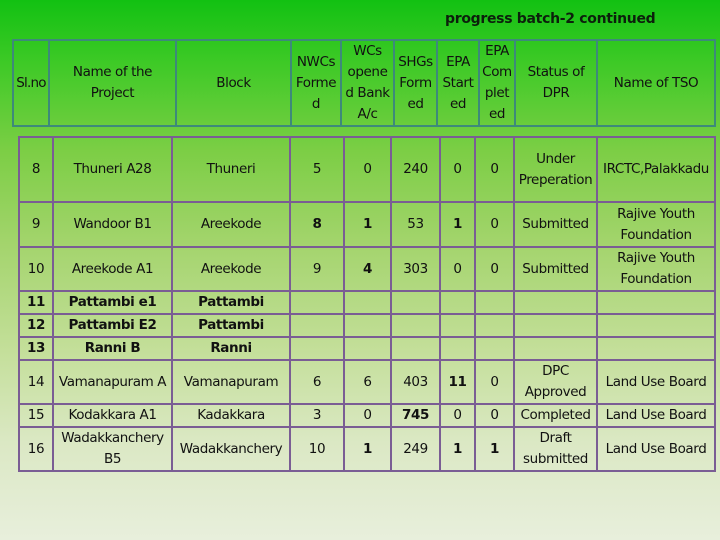 This screenshot has width=720, height=540. I want to click on cell-dpr-status: Submitted, so click(555, 224).